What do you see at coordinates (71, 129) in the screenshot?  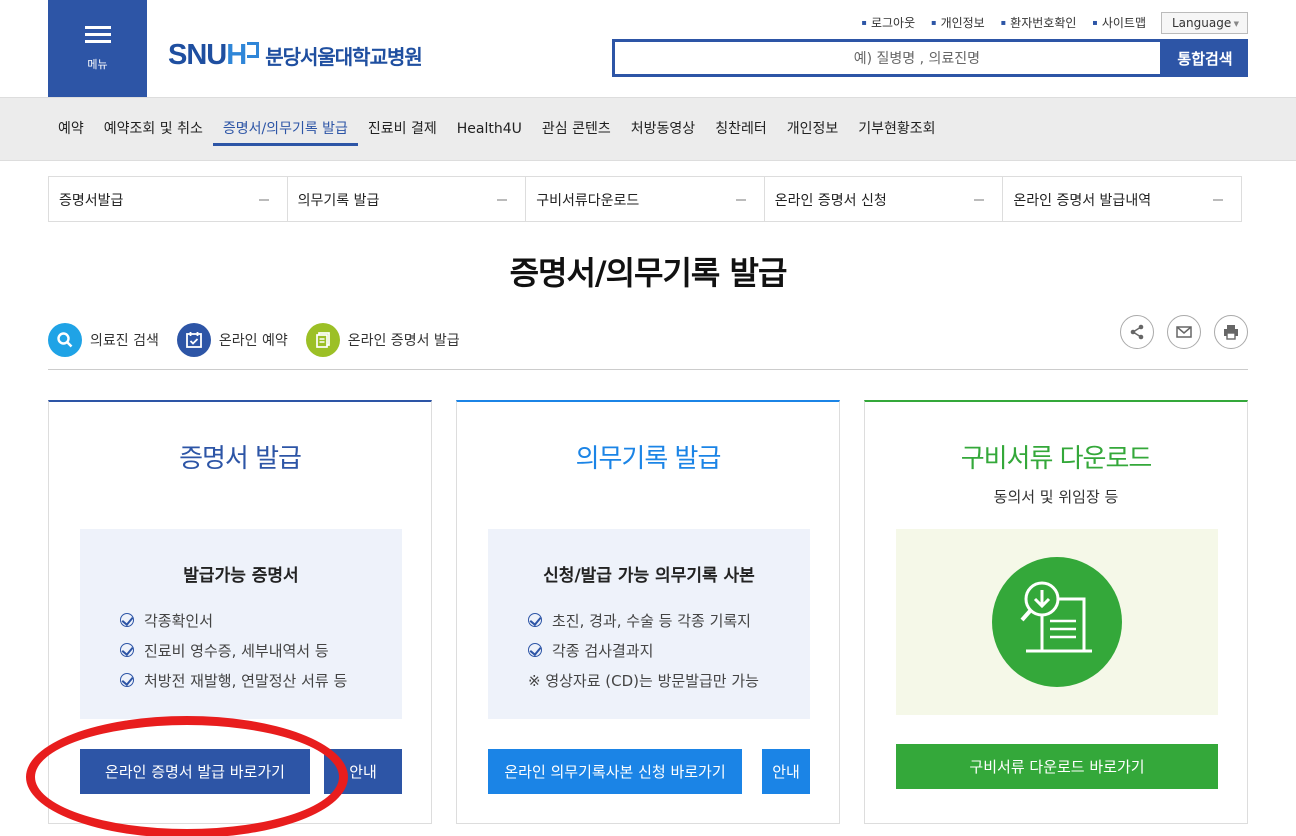 I see `gnb-item-reservation: 예약` at bounding box center [71, 129].